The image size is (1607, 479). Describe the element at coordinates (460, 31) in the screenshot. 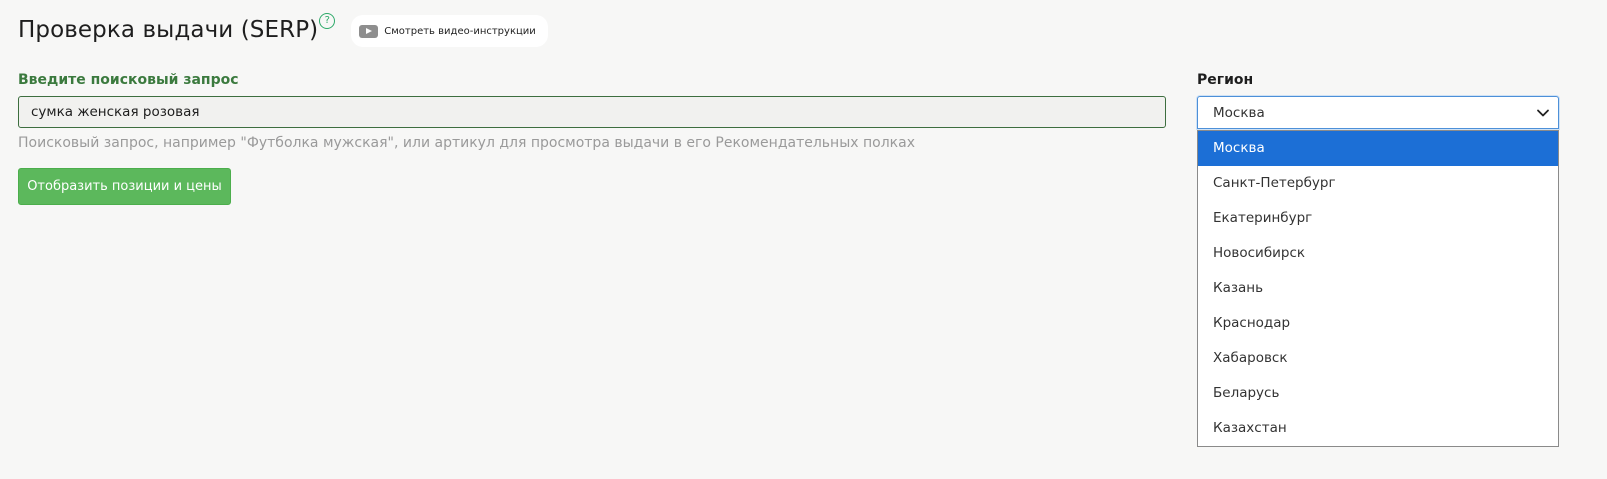

I see `video-instructions-label: Смотреть видео-инструкции` at that location.